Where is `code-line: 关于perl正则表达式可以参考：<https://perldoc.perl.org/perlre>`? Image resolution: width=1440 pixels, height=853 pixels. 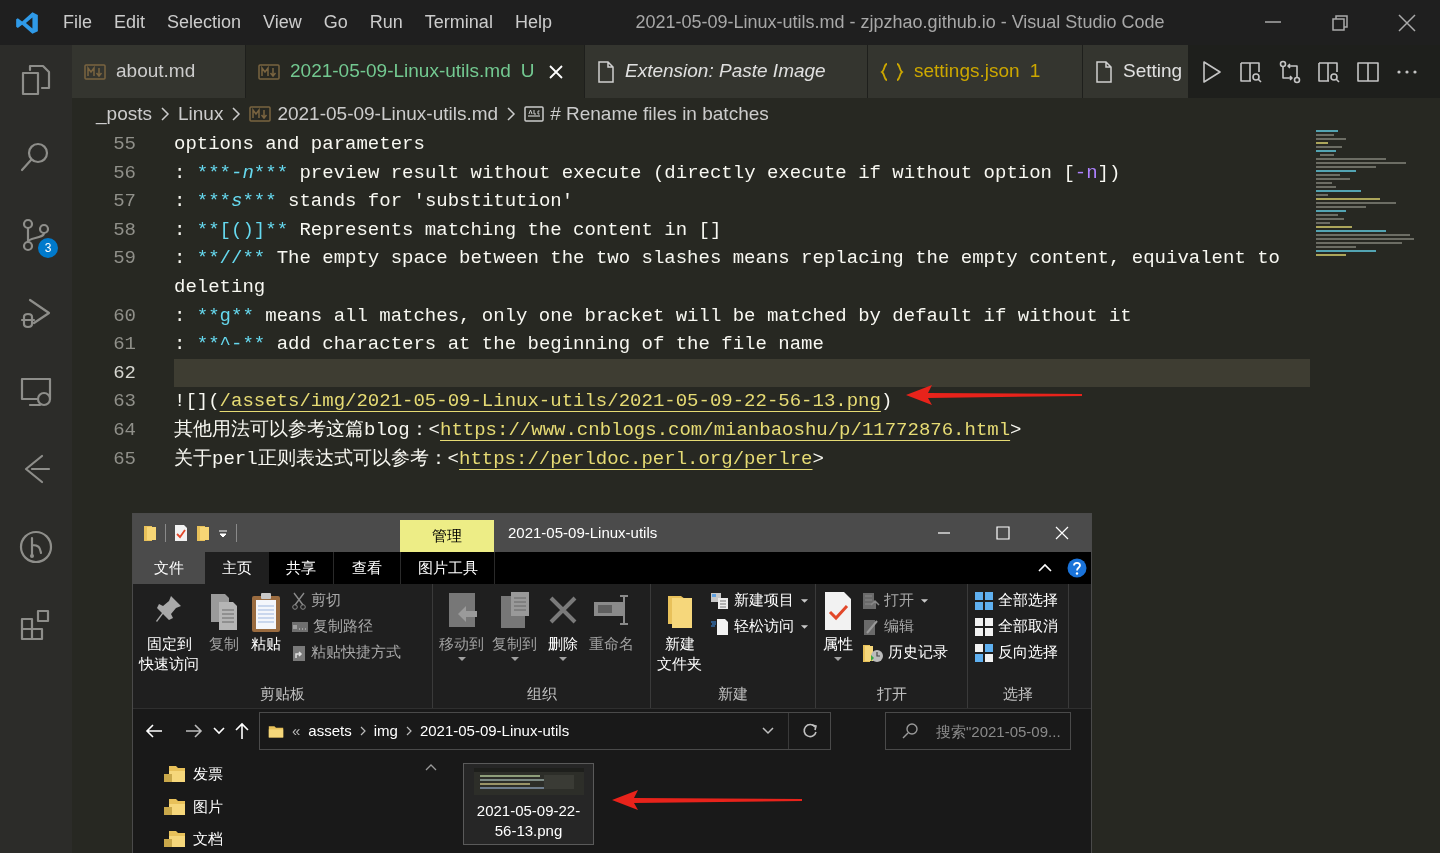 code-line: 关于perl正则表达式可以参考：<https://perldoc.perl.org/perlre> is located at coordinates (499, 459).